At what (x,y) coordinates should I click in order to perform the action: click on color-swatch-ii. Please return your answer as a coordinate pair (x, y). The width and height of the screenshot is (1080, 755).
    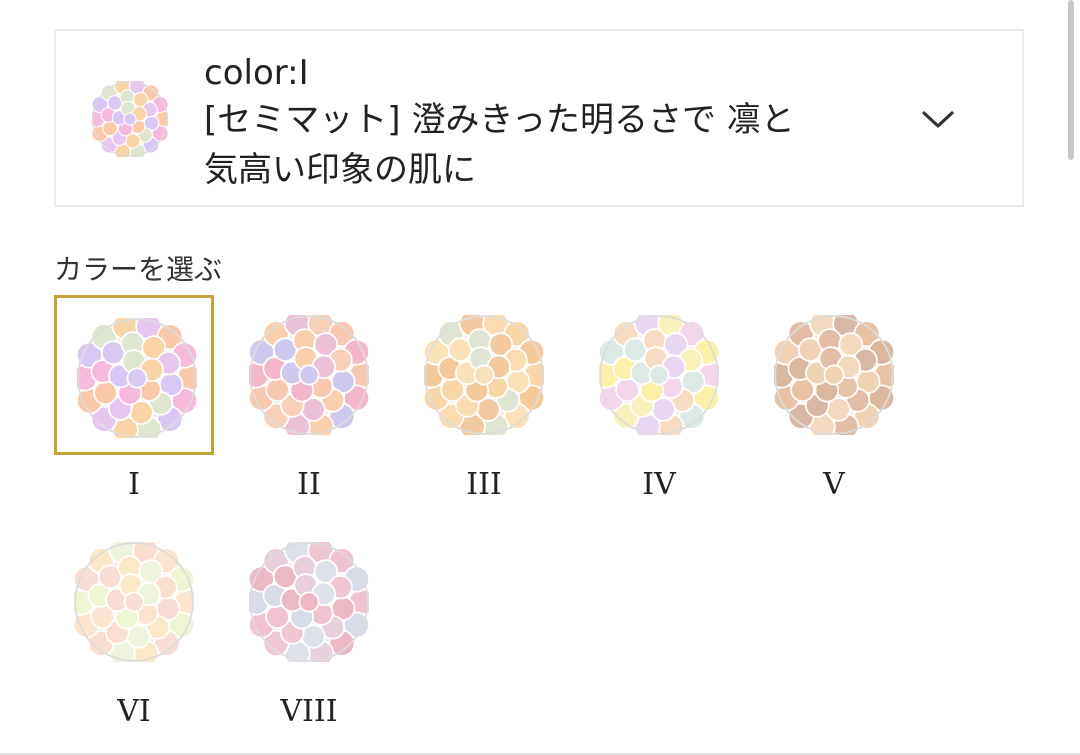
    Looking at the image, I should click on (309, 375).